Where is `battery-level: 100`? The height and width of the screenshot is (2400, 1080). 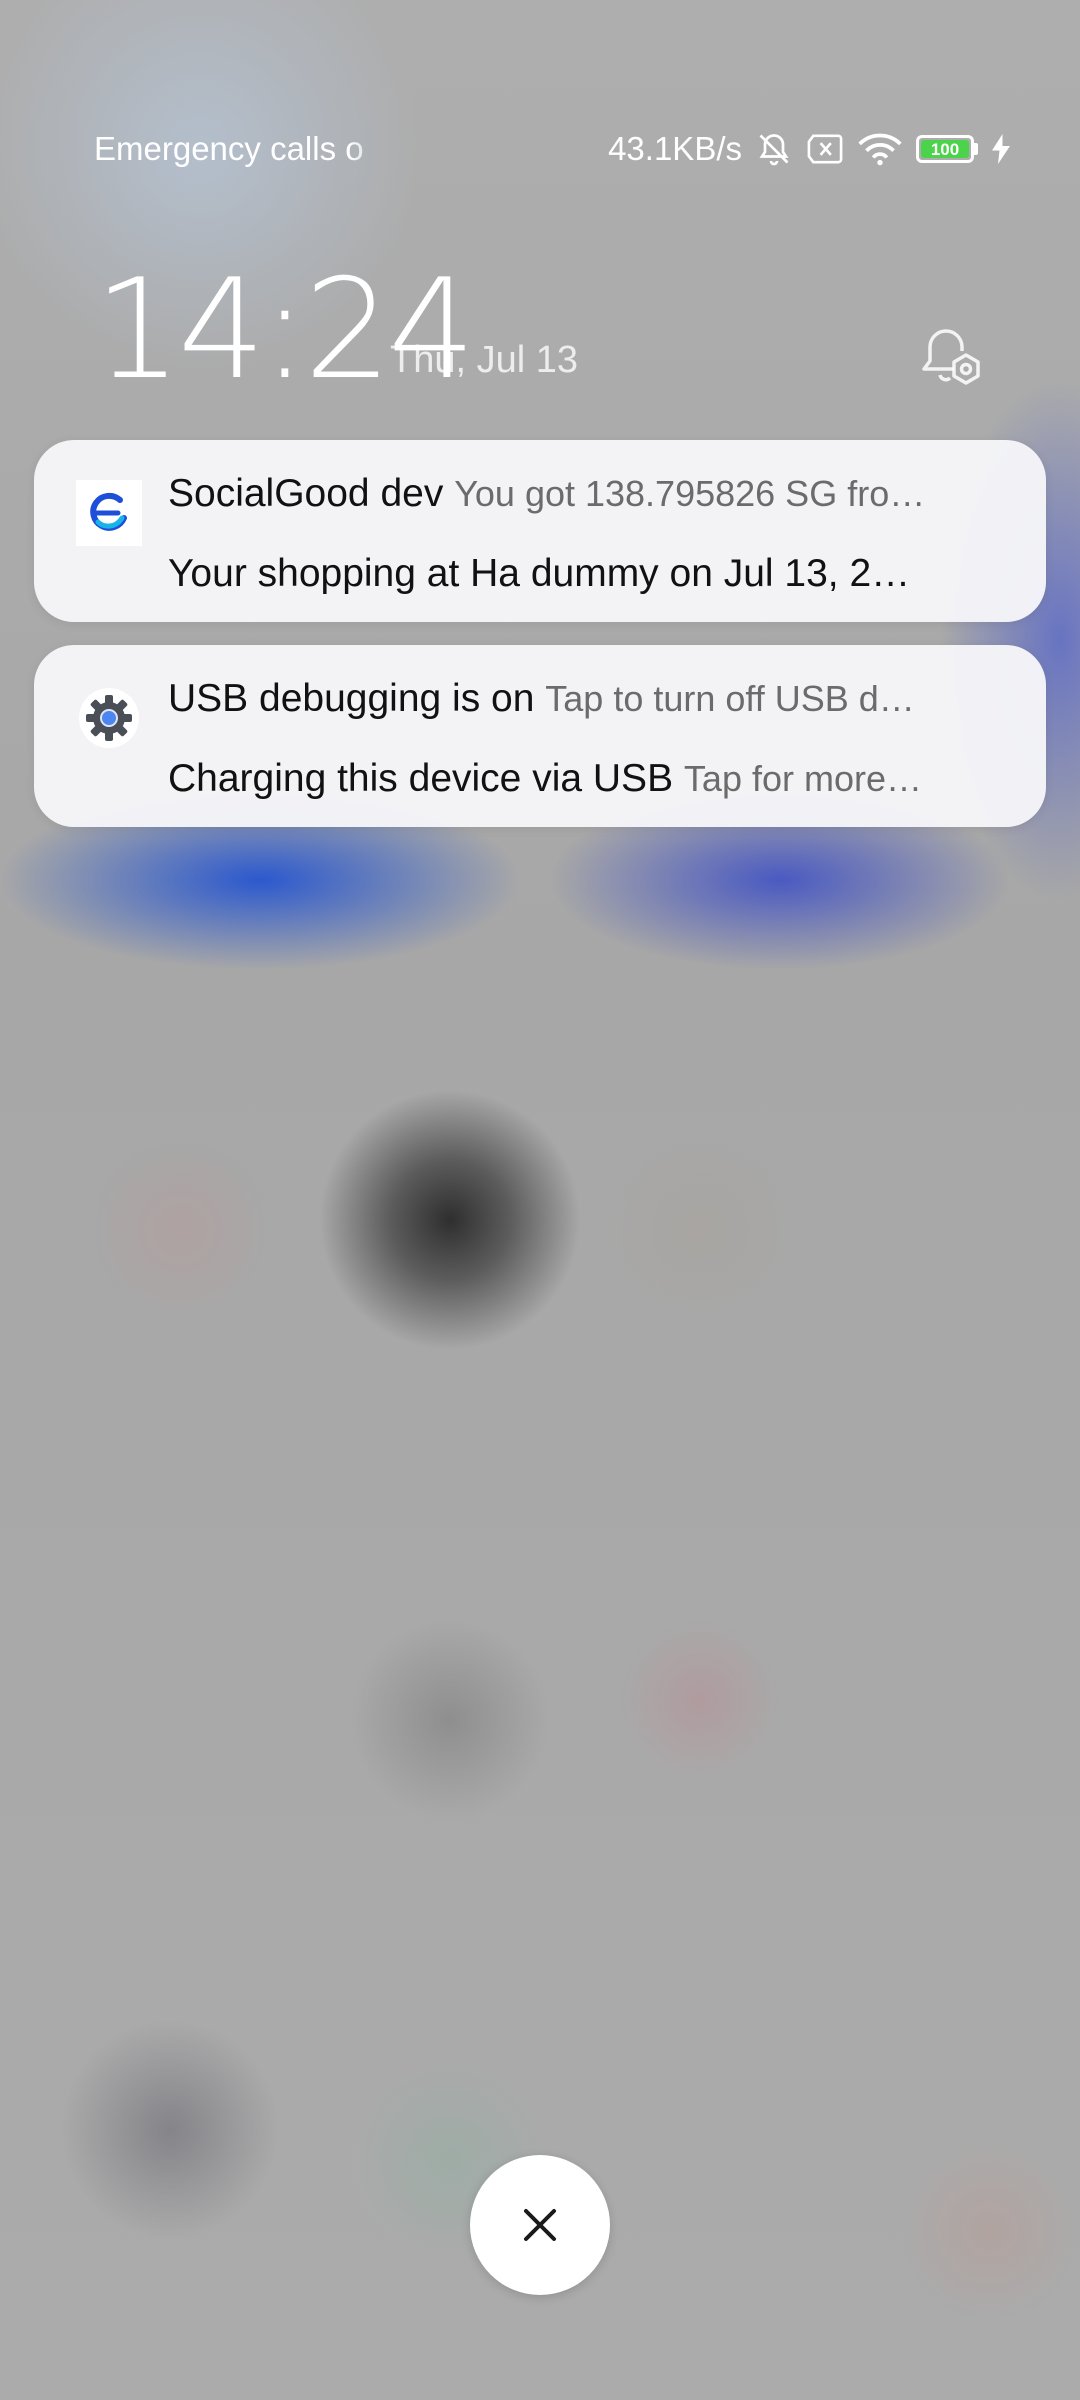 battery-level: 100 is located at coordinates (945, 149).